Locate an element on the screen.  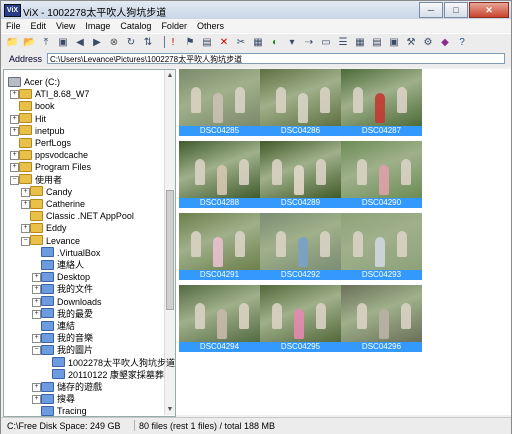
app-icon: ViX is located at coordinates (12, 10).